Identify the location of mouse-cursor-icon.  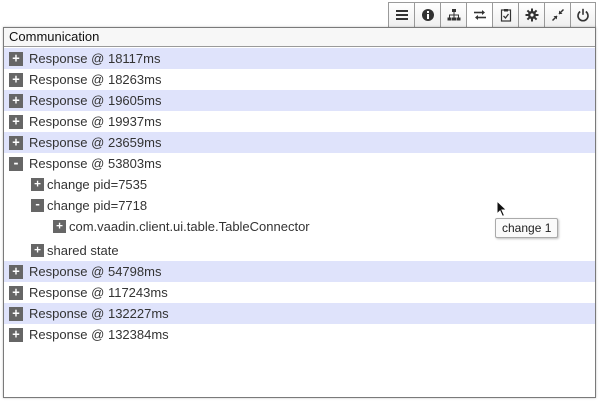
(502, 209).